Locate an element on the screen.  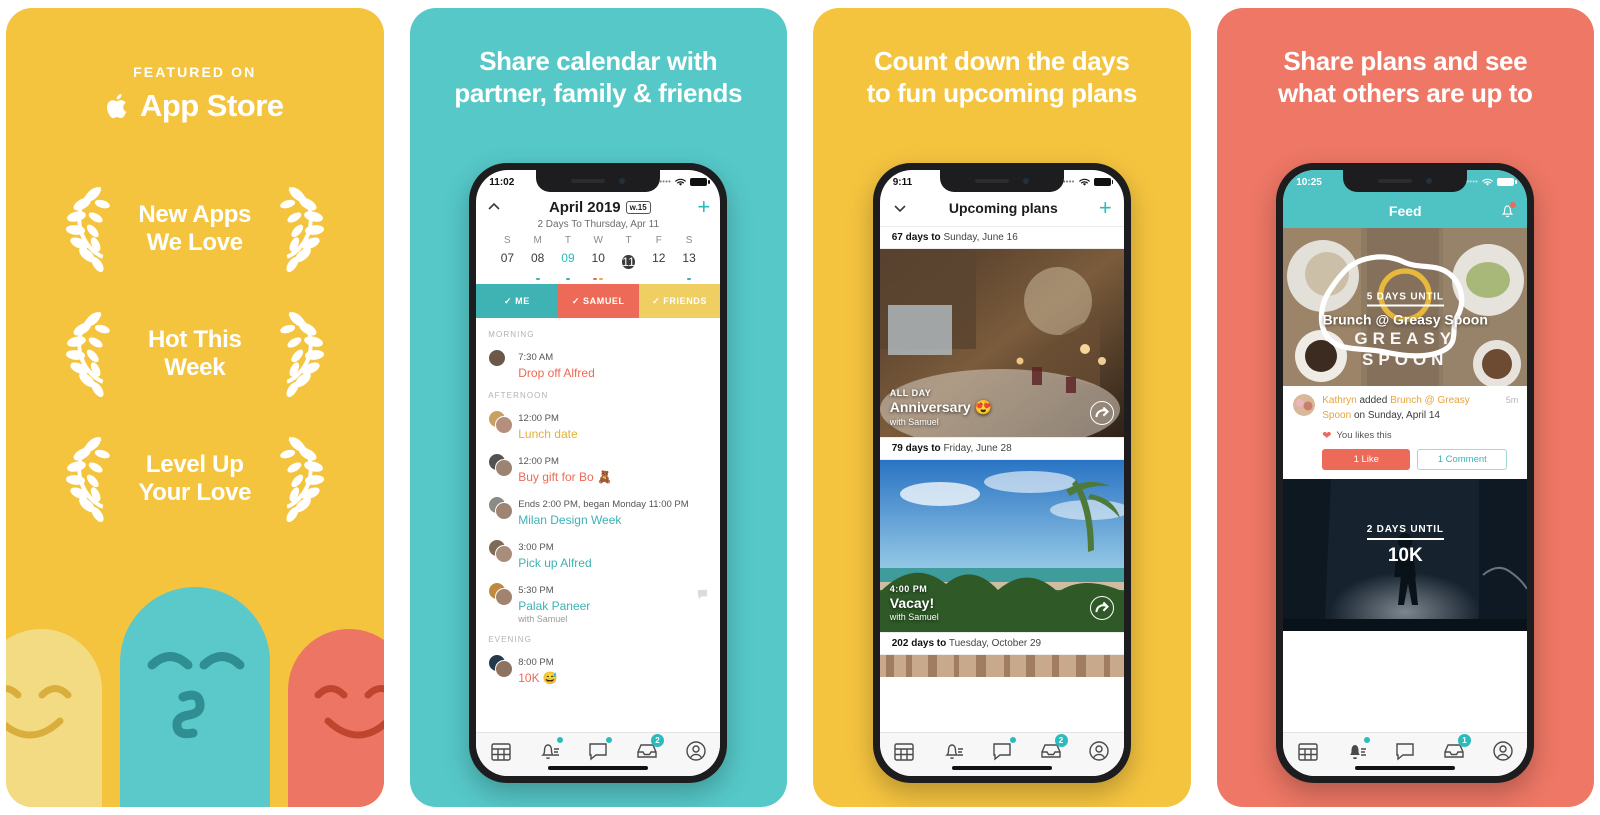
countdown-bar: 202 days to Tuesday, October 29 is located at coordinates (1001, 643).